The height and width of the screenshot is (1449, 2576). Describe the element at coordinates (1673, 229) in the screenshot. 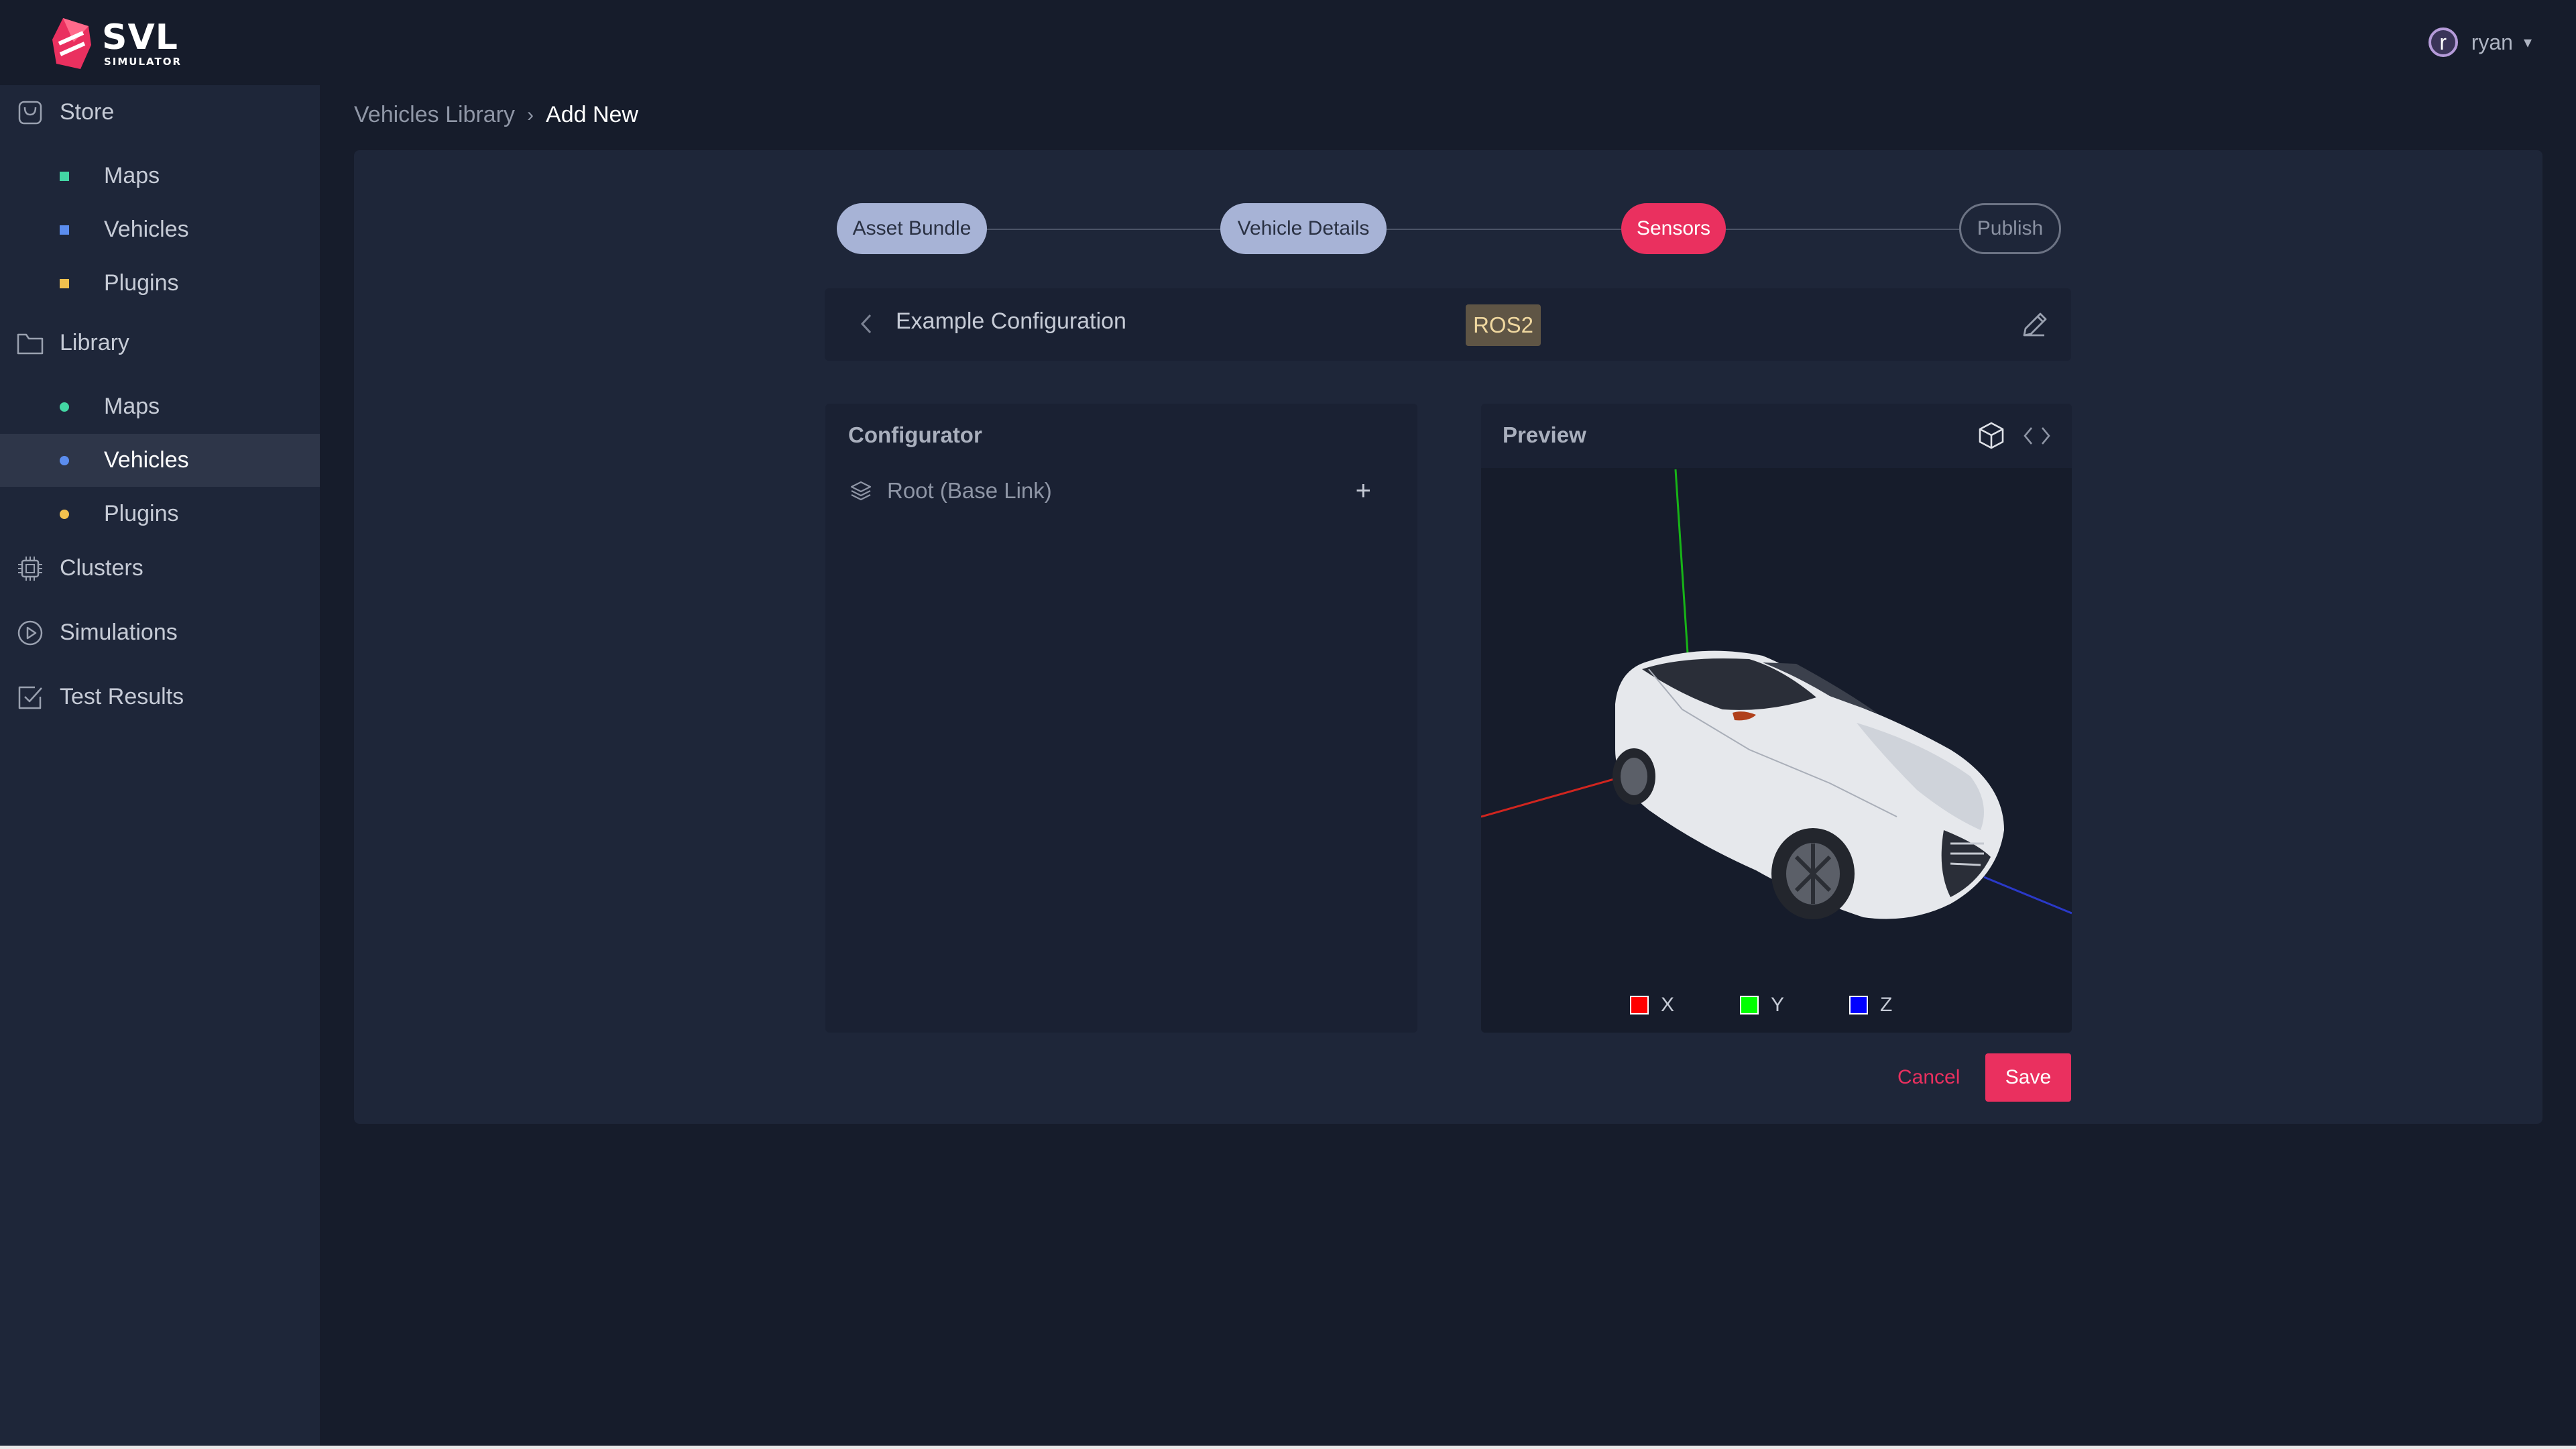

I see `step-sensors: Sensors` at that location.